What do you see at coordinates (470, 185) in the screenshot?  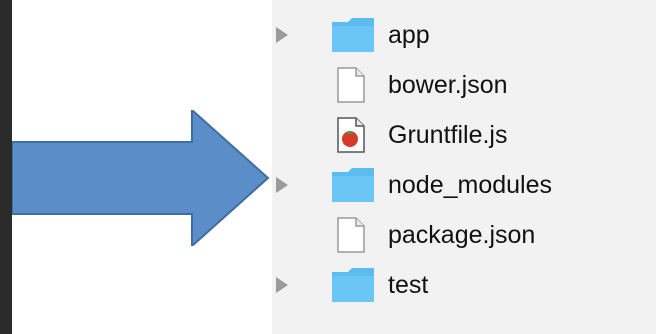 I see `item-label: node_modules` at bounding box center [470, 185].